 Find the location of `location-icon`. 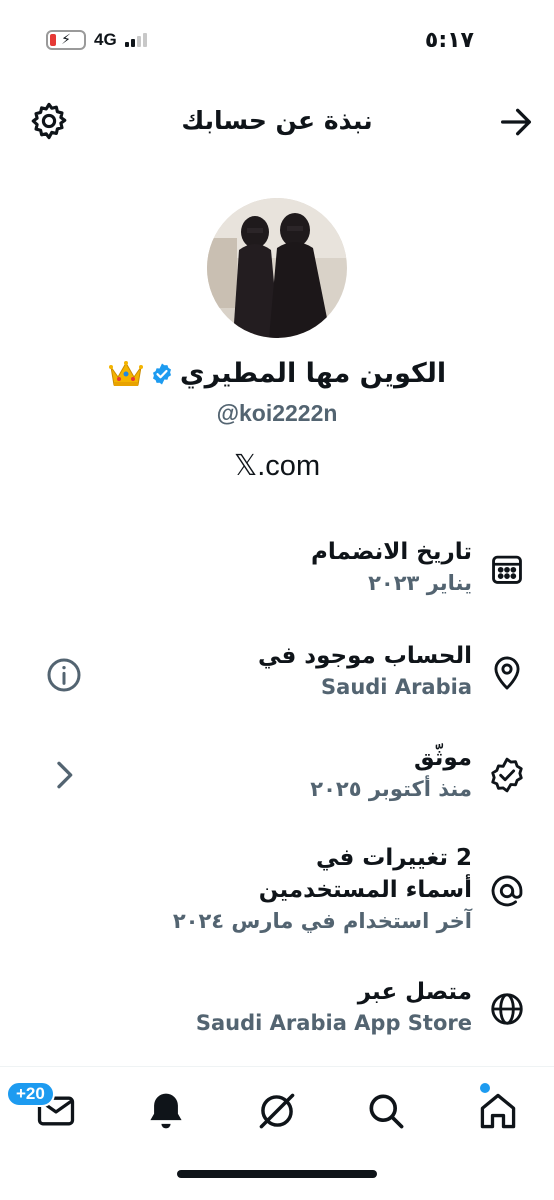

location-icon is located at coordinates (507, 673).